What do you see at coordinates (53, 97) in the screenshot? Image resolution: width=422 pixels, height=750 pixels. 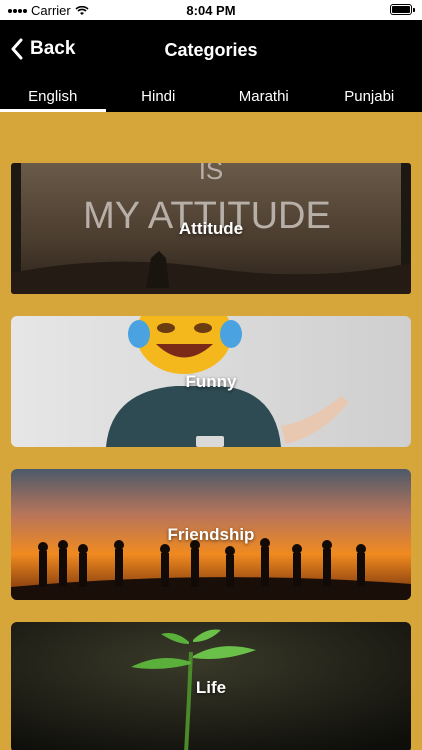 I see `tab-english: English` at bounding box center [53, 97].